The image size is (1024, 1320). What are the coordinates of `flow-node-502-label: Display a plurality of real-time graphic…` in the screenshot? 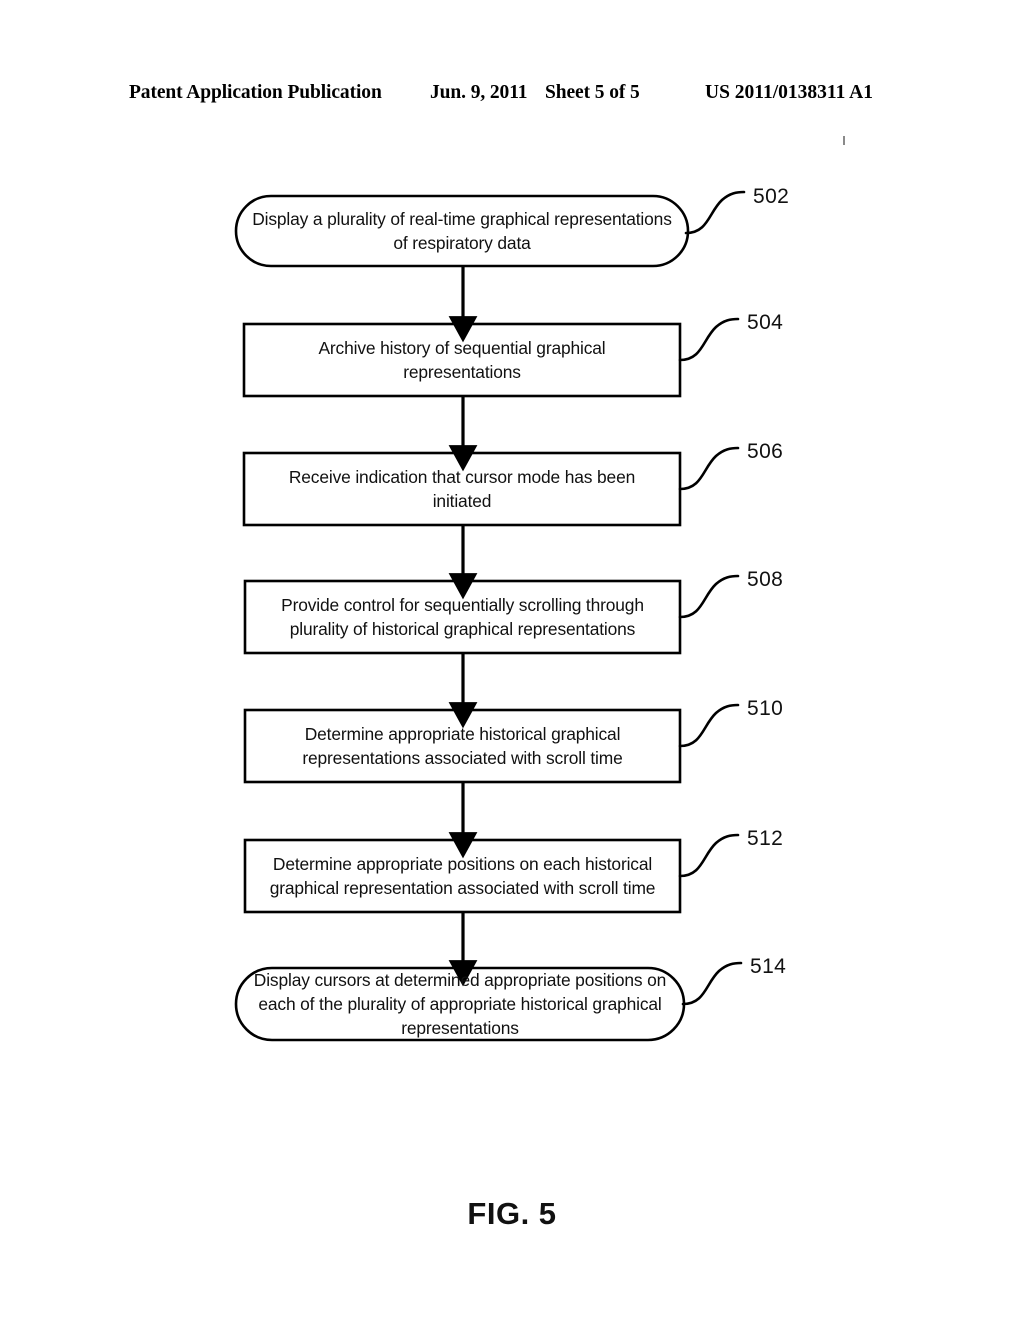 It's located at (462, 231).